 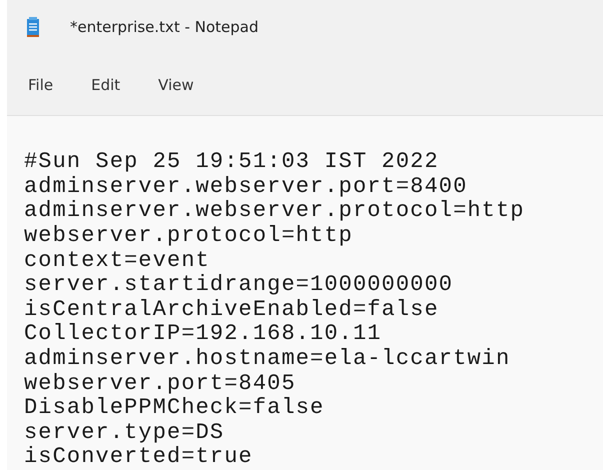 I want to click on menu-item: File, so click(x=41, y=85).